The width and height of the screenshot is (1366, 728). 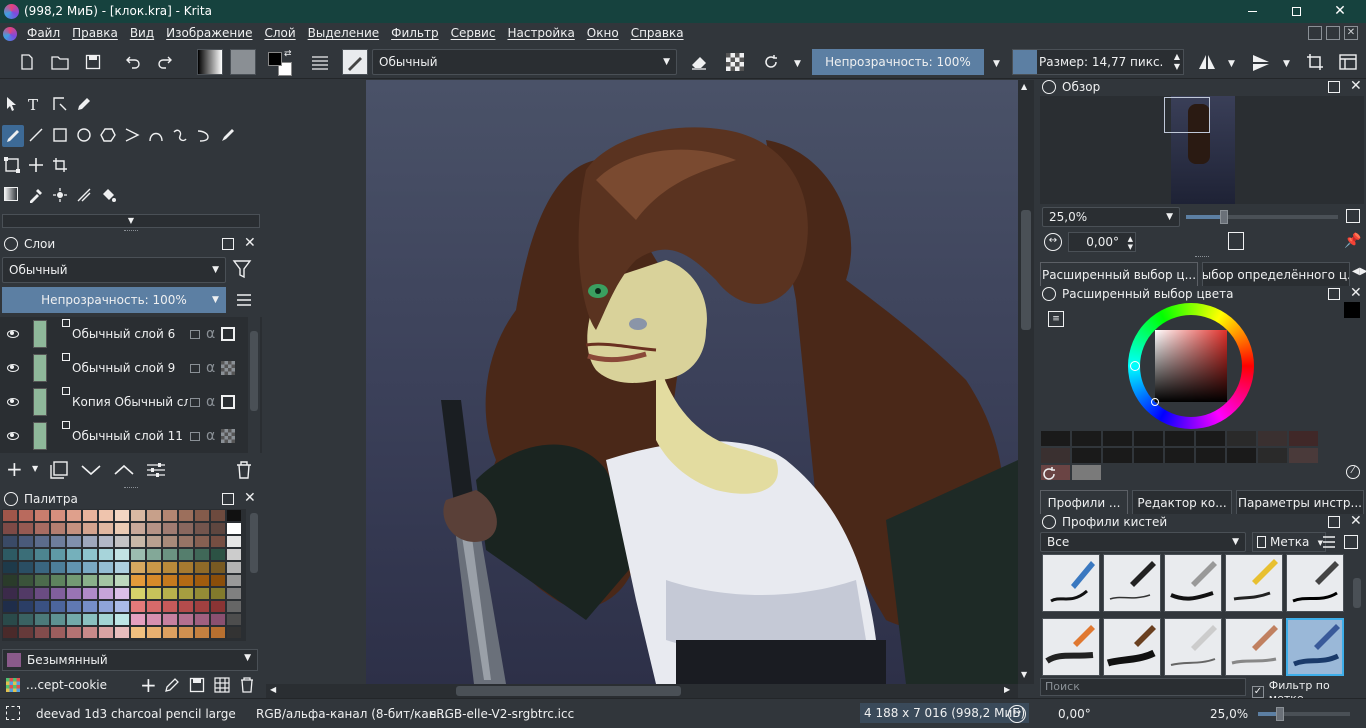 I want to click on brush-side-options-button, so click(x=1351, y=542).